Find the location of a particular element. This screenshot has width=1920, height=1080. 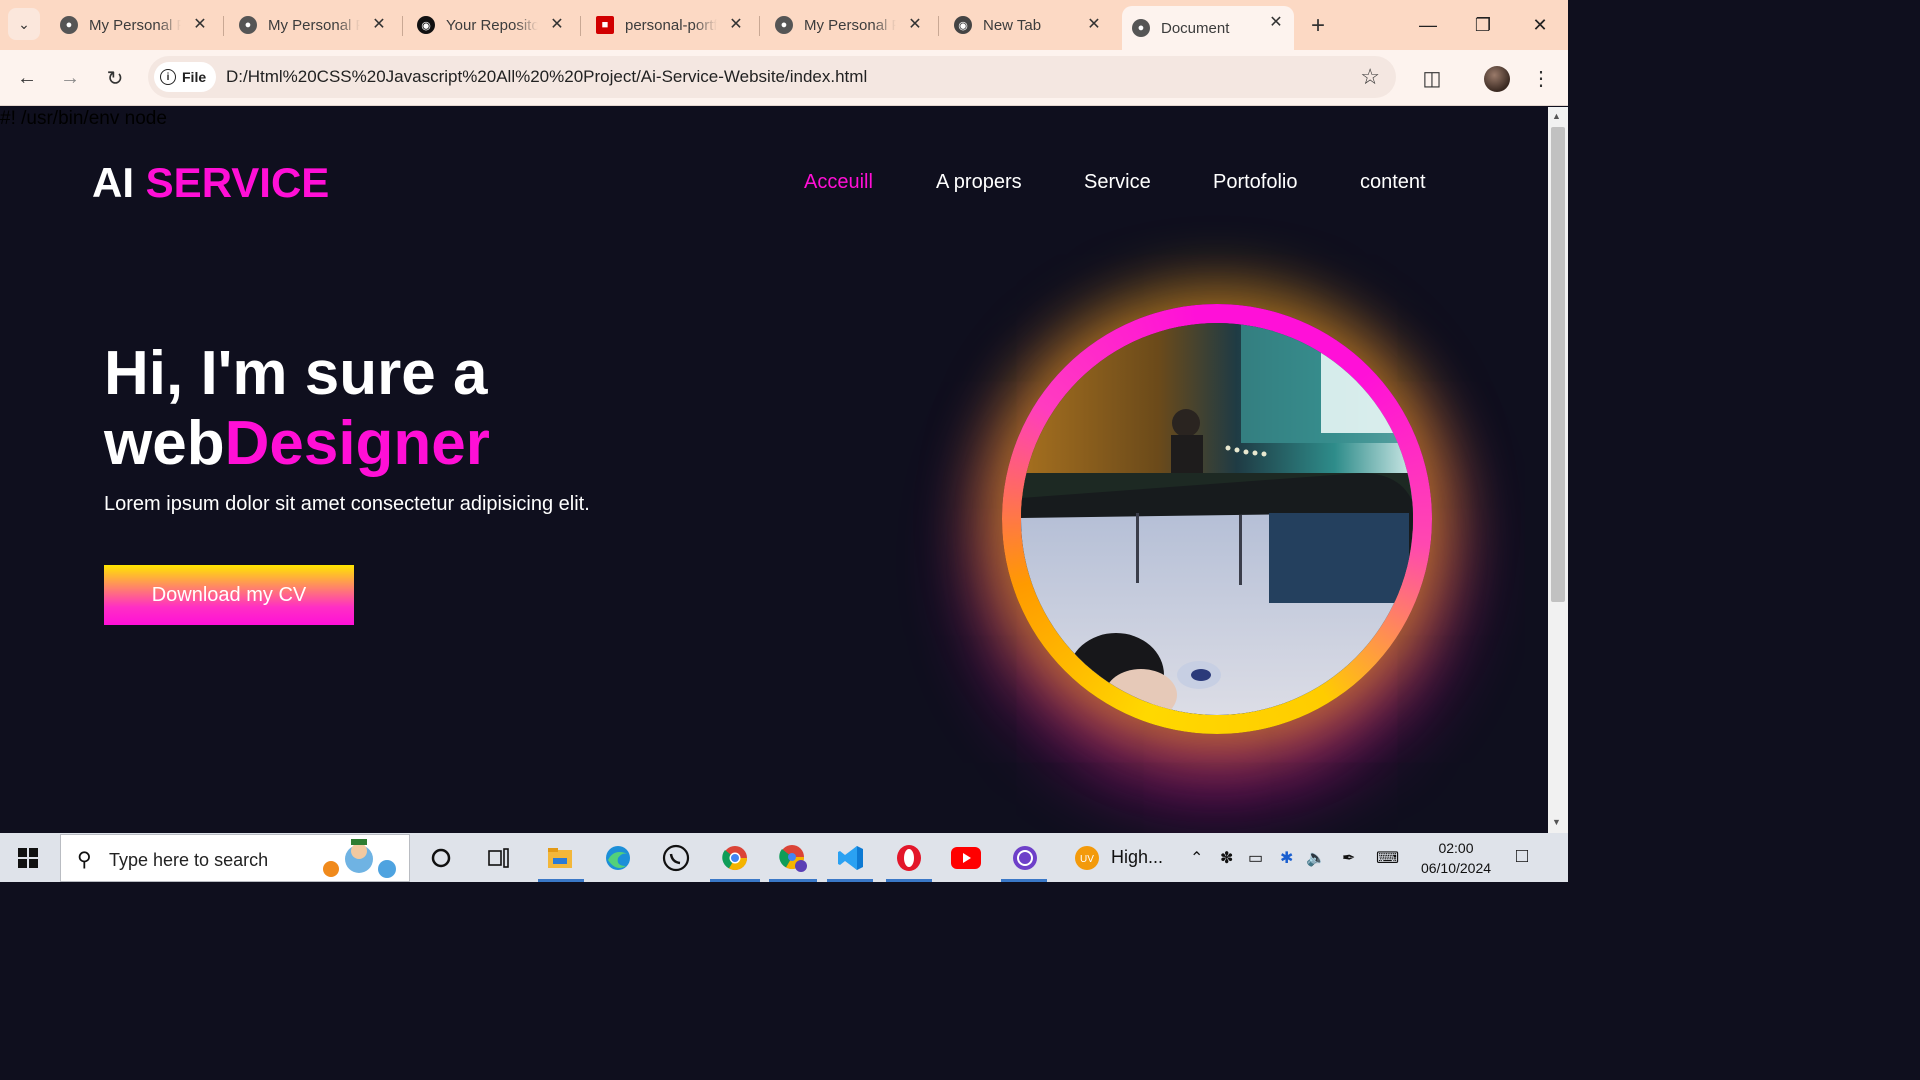

tab-active: ● Document ✕ is located at coordinates (1208, 28).